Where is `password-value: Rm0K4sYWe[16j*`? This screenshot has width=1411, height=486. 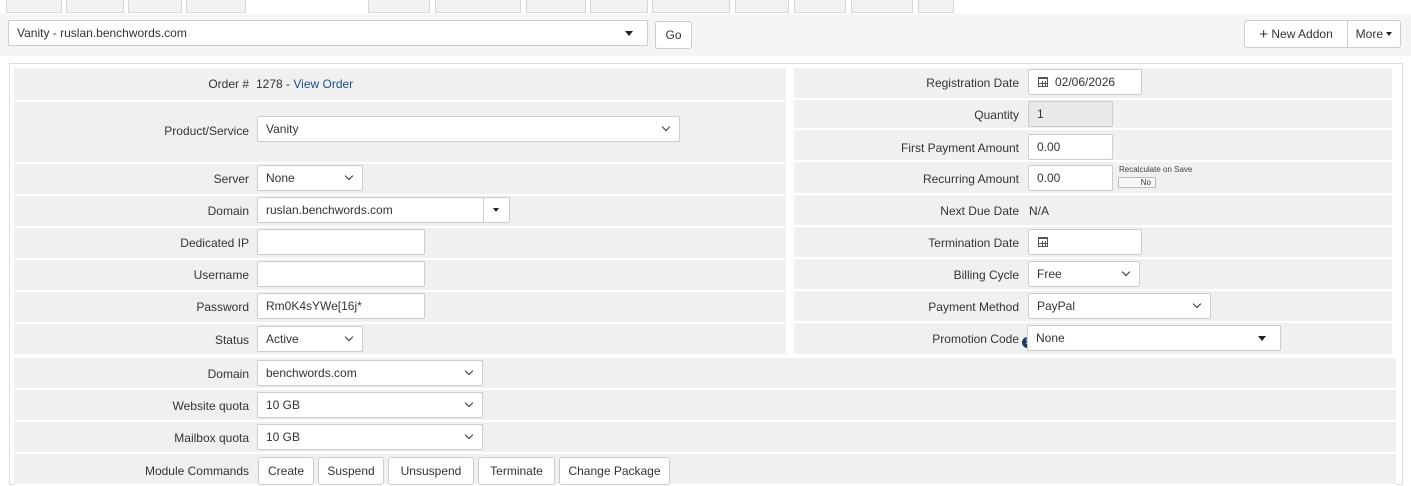
password-value: Rm0K4sYWe[16j* is located at coordinates (314, 306).